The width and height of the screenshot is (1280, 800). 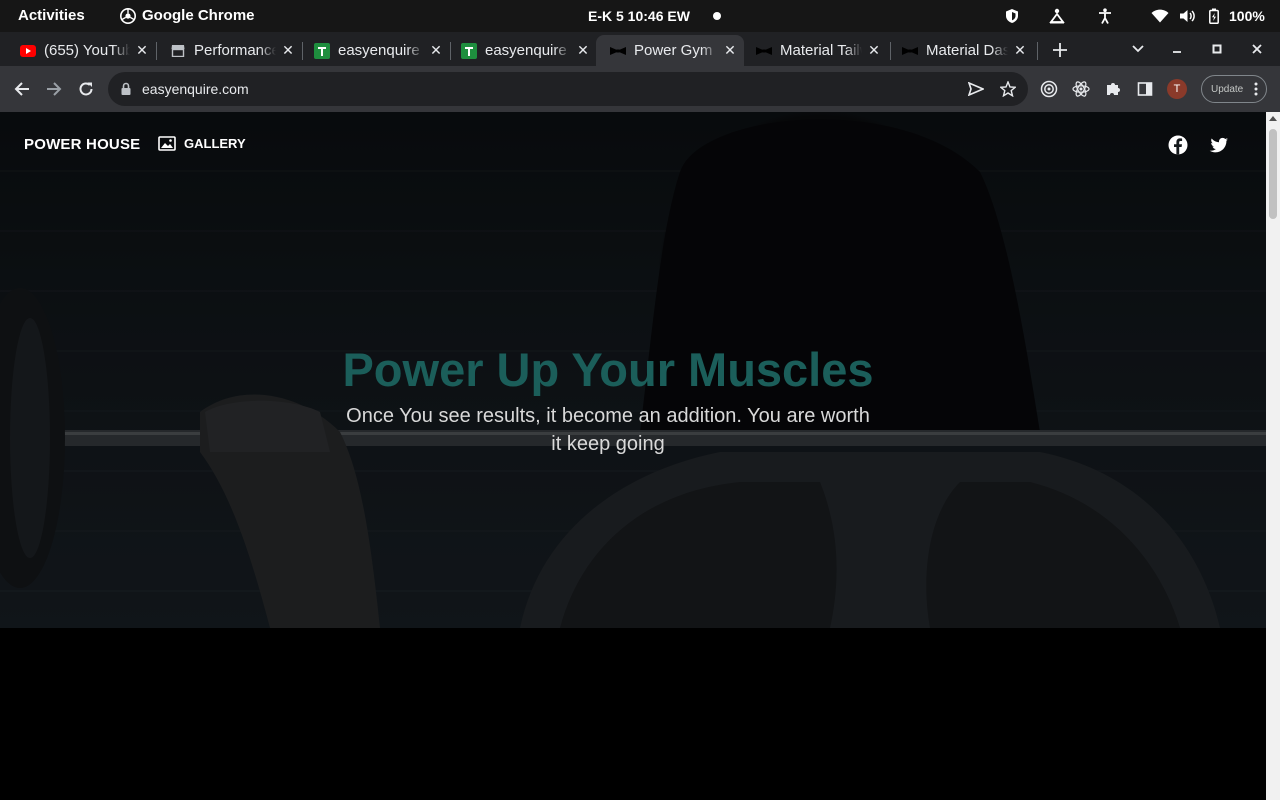 I want to click on send-to-devices-button, so click(x=976, y=89).